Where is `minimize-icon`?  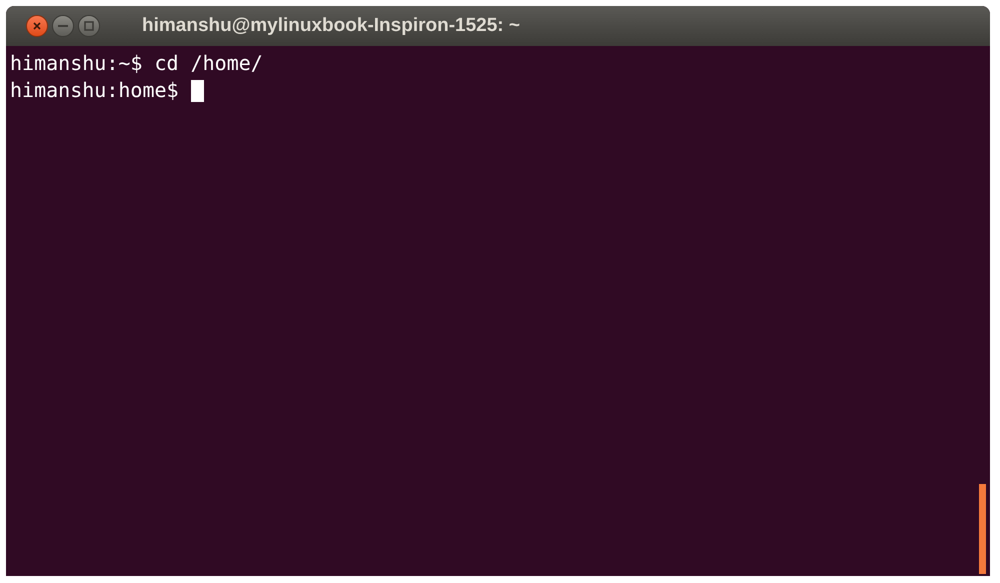
minimize-icon is located at coordinates (63, 26).